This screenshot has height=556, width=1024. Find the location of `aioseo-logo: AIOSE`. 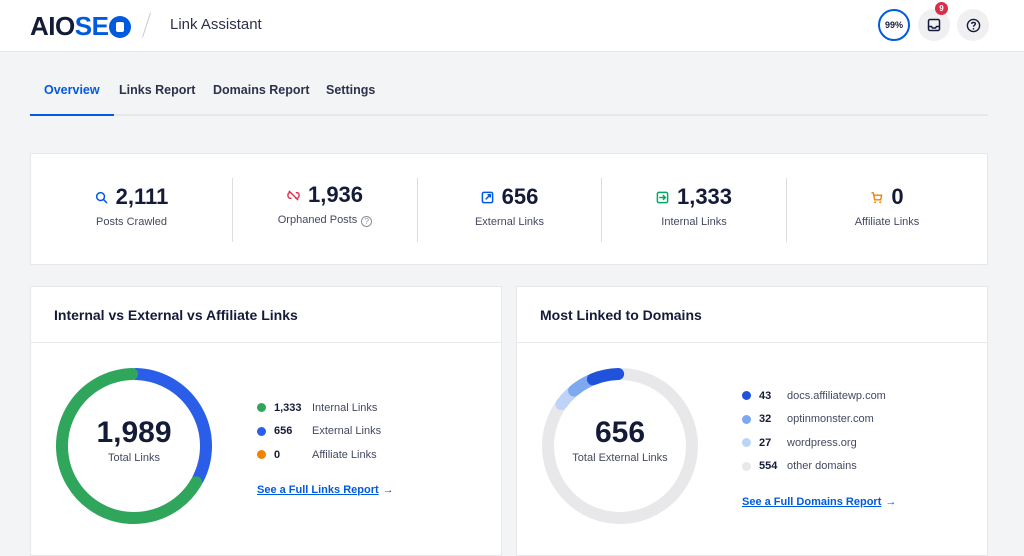

aioseo-logo: AIOSE is located at coordinates (81, 26).